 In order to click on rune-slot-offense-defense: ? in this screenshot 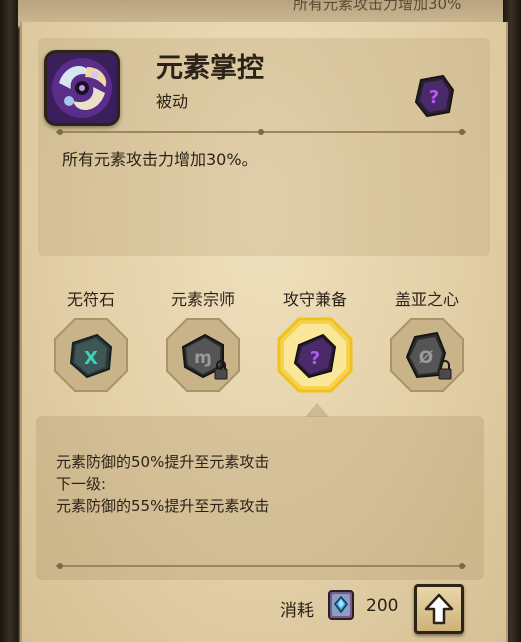, I will do `click(315, 355)`.